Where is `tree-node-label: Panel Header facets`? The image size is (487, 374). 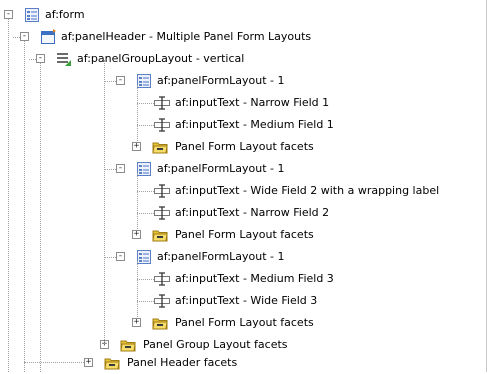 tree-node-label: Panel Header facets is located at coordinates (182, 362).